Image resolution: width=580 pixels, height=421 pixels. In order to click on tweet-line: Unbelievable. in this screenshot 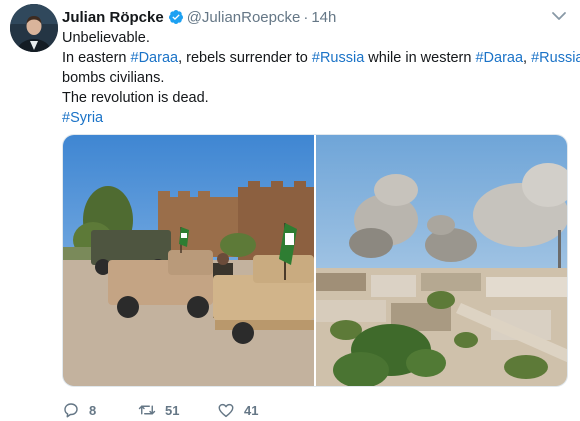, I will do `click(106, 38)`.